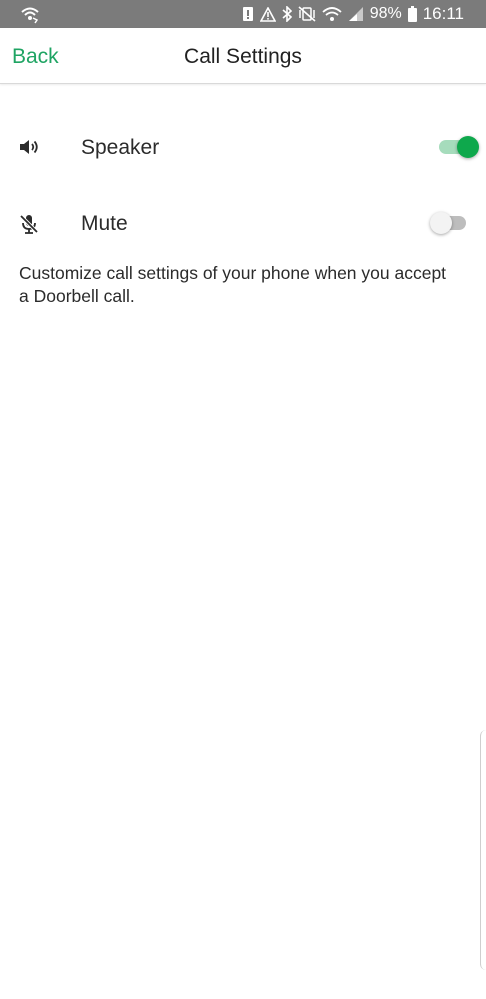  What do you see at coordinates (248, 14) in the screenshot?
I see `sim-alert-icon` at bounding box center [248, 14].